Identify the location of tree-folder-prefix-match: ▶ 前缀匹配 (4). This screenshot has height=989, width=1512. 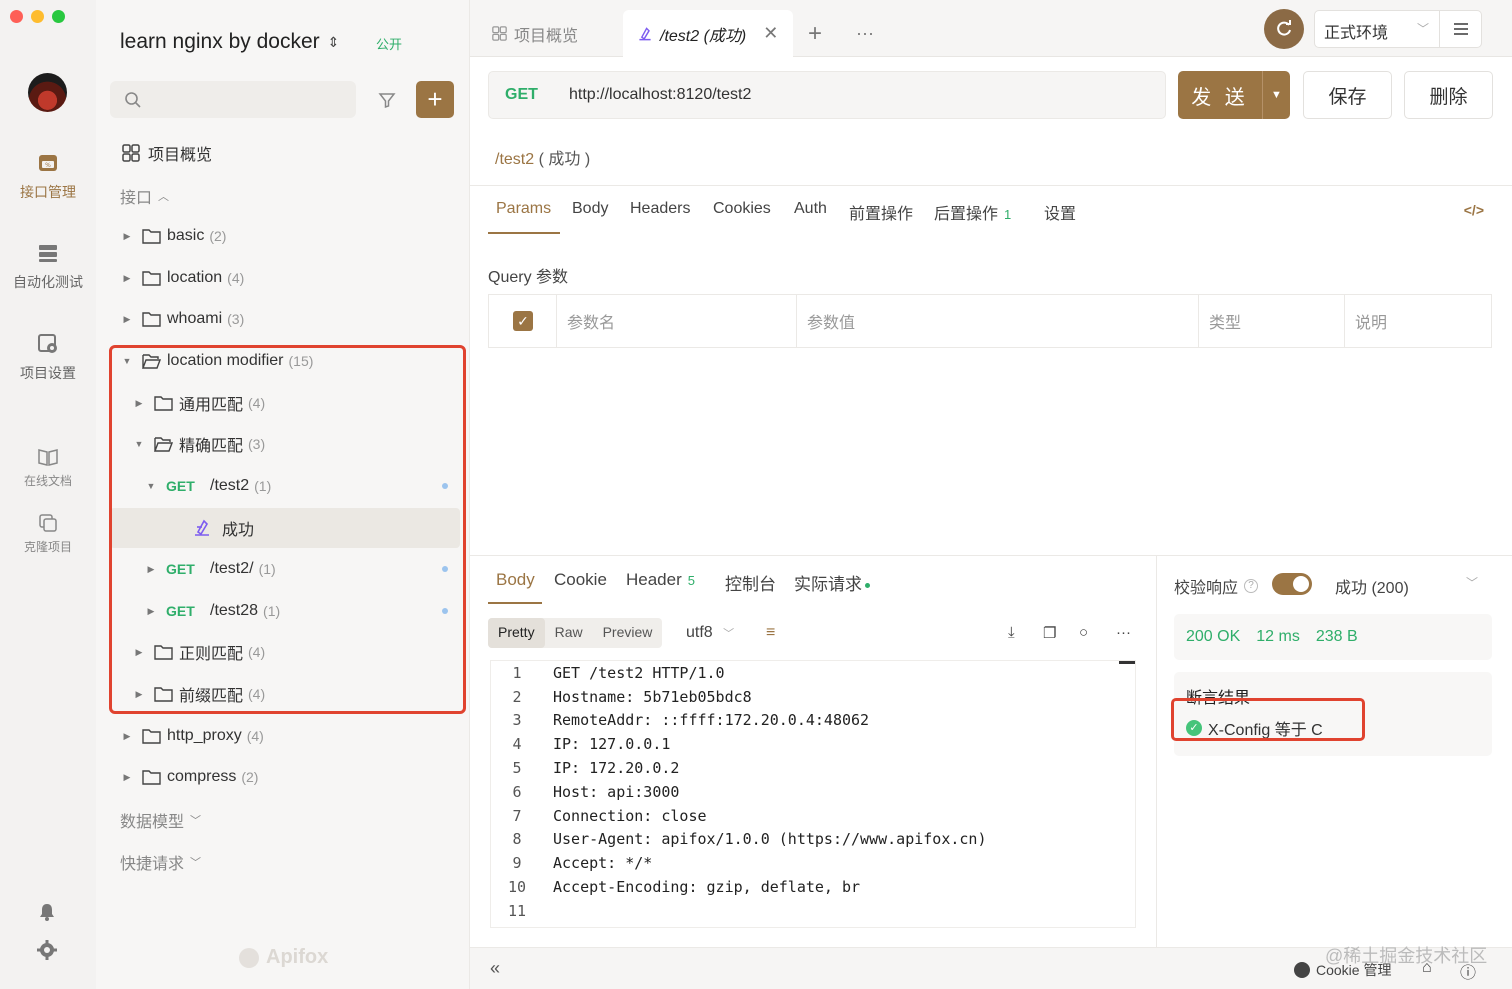
(283, 694).